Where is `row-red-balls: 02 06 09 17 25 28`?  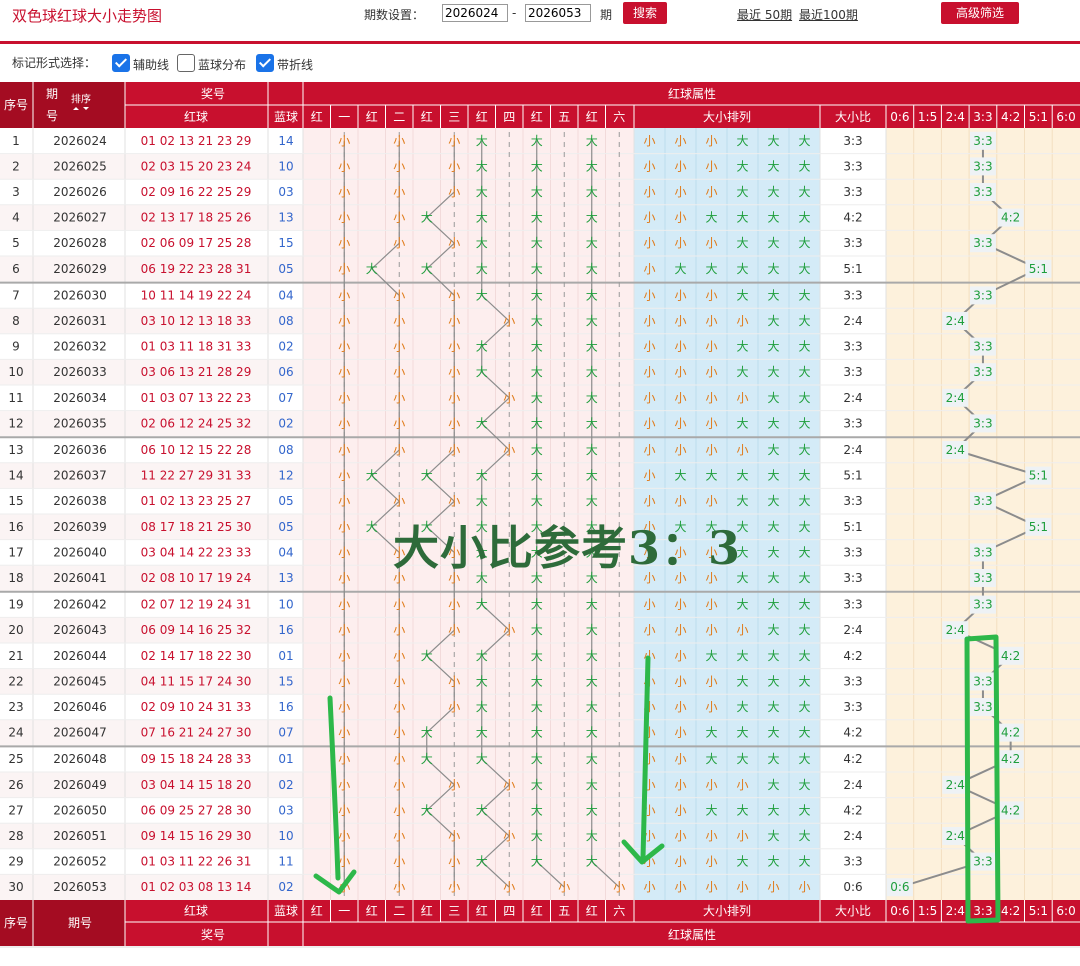 row-red-balls: 02 06 09 17 25 28 is located at coordinates (196, 243).